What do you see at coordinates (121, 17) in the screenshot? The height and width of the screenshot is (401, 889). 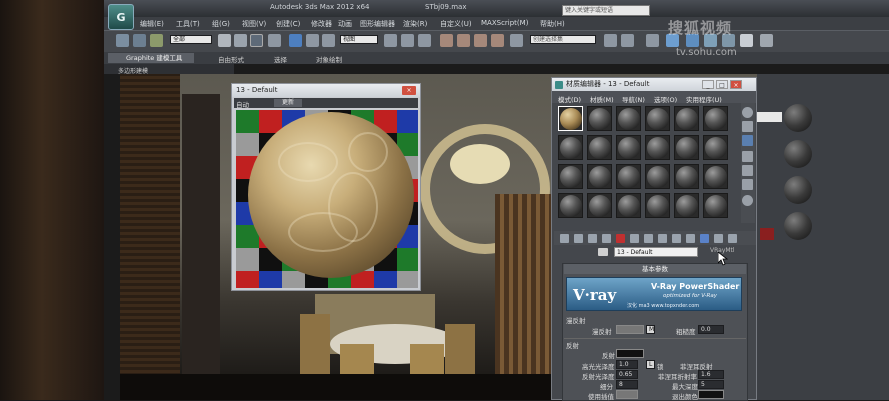 I see `app-logo-icon: G` at bounding box center [121, 17].